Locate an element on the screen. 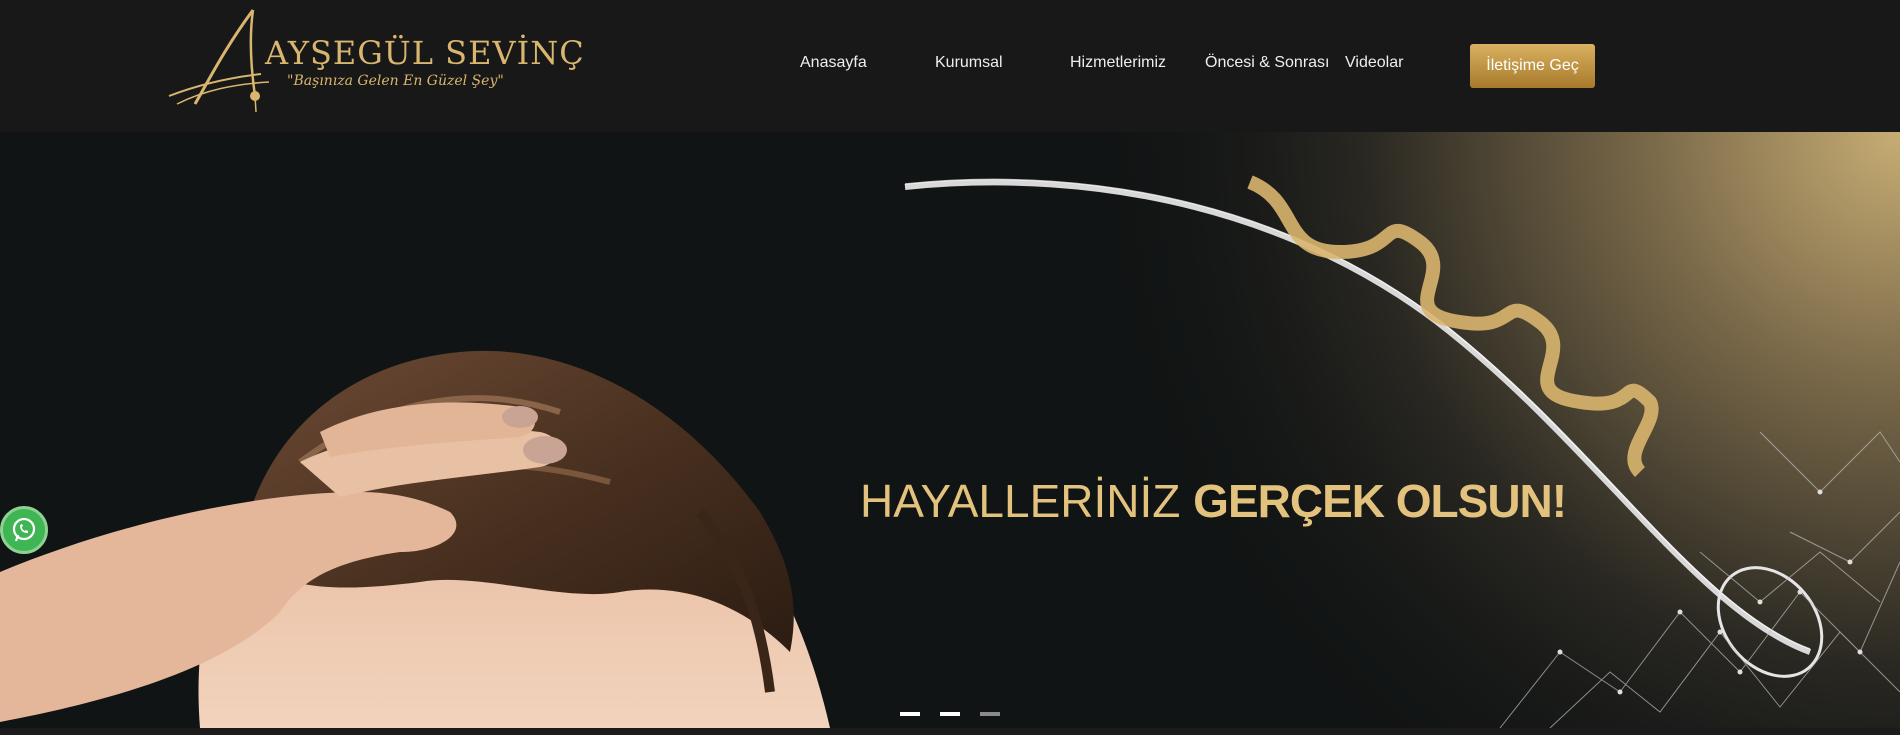 The width and height of the screenshot is (1900, 735). nav-videolar: Videolar is located at coordinates (1374, 63).